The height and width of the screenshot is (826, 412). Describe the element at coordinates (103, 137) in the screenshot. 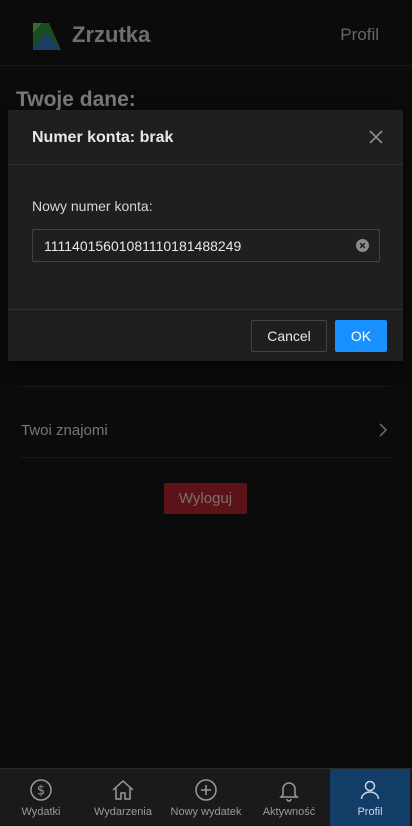

I see `modal-title: Numer konta: brak` at that location.